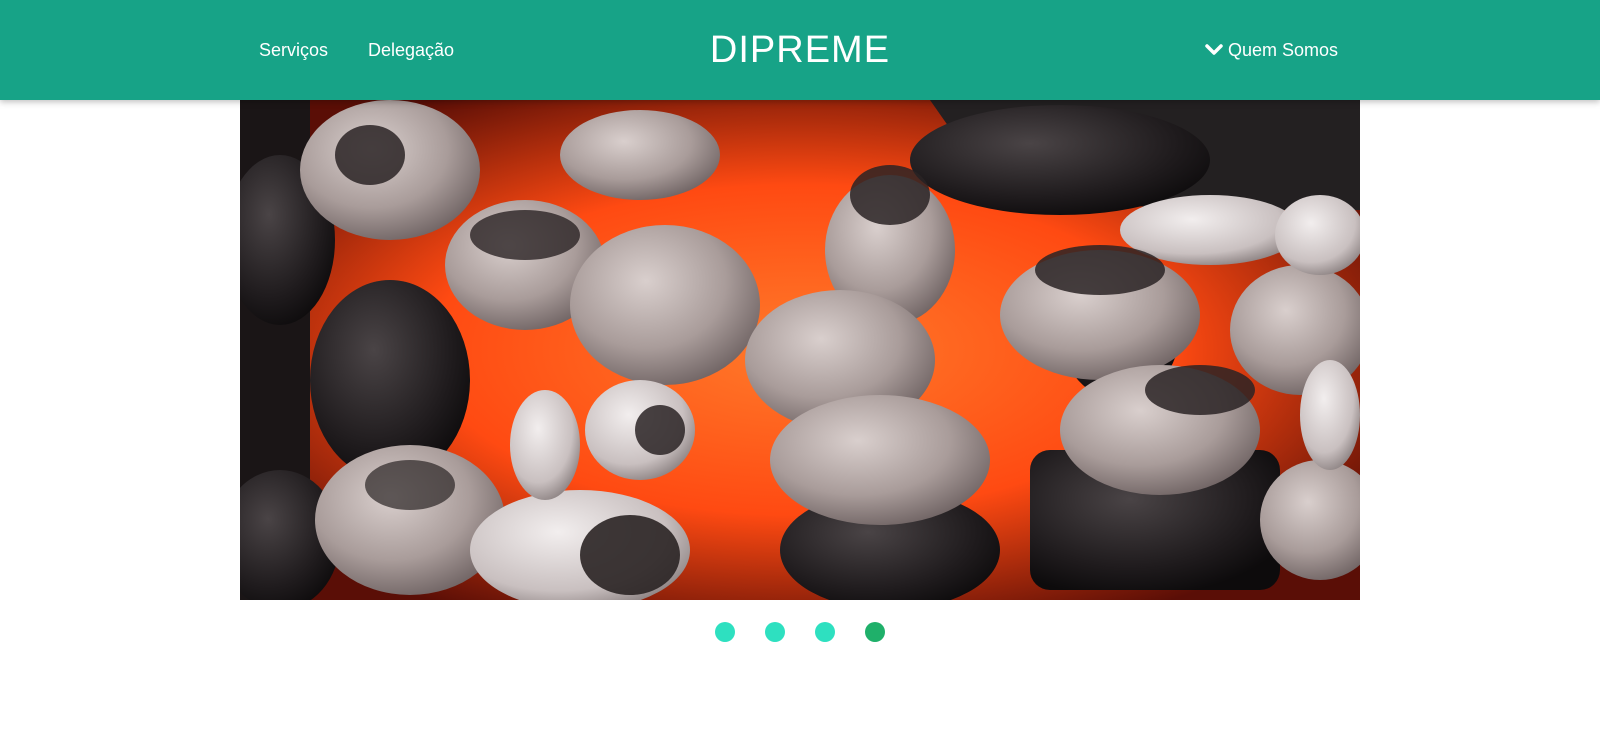 The width and height of the screenshot is (1600, 750). I want to click on chevron-down-icon, so click(1214, 49).